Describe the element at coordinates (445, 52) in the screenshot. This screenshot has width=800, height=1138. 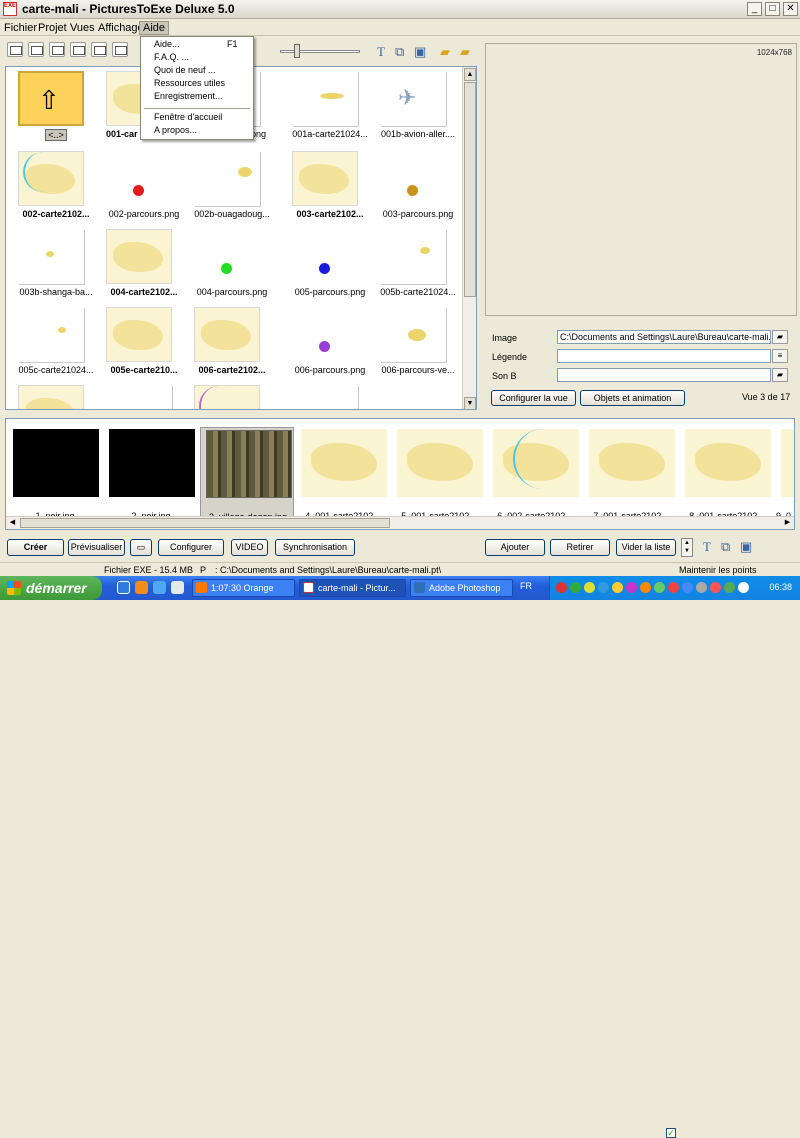
I see `folder-open-icon: ▰` at that location.